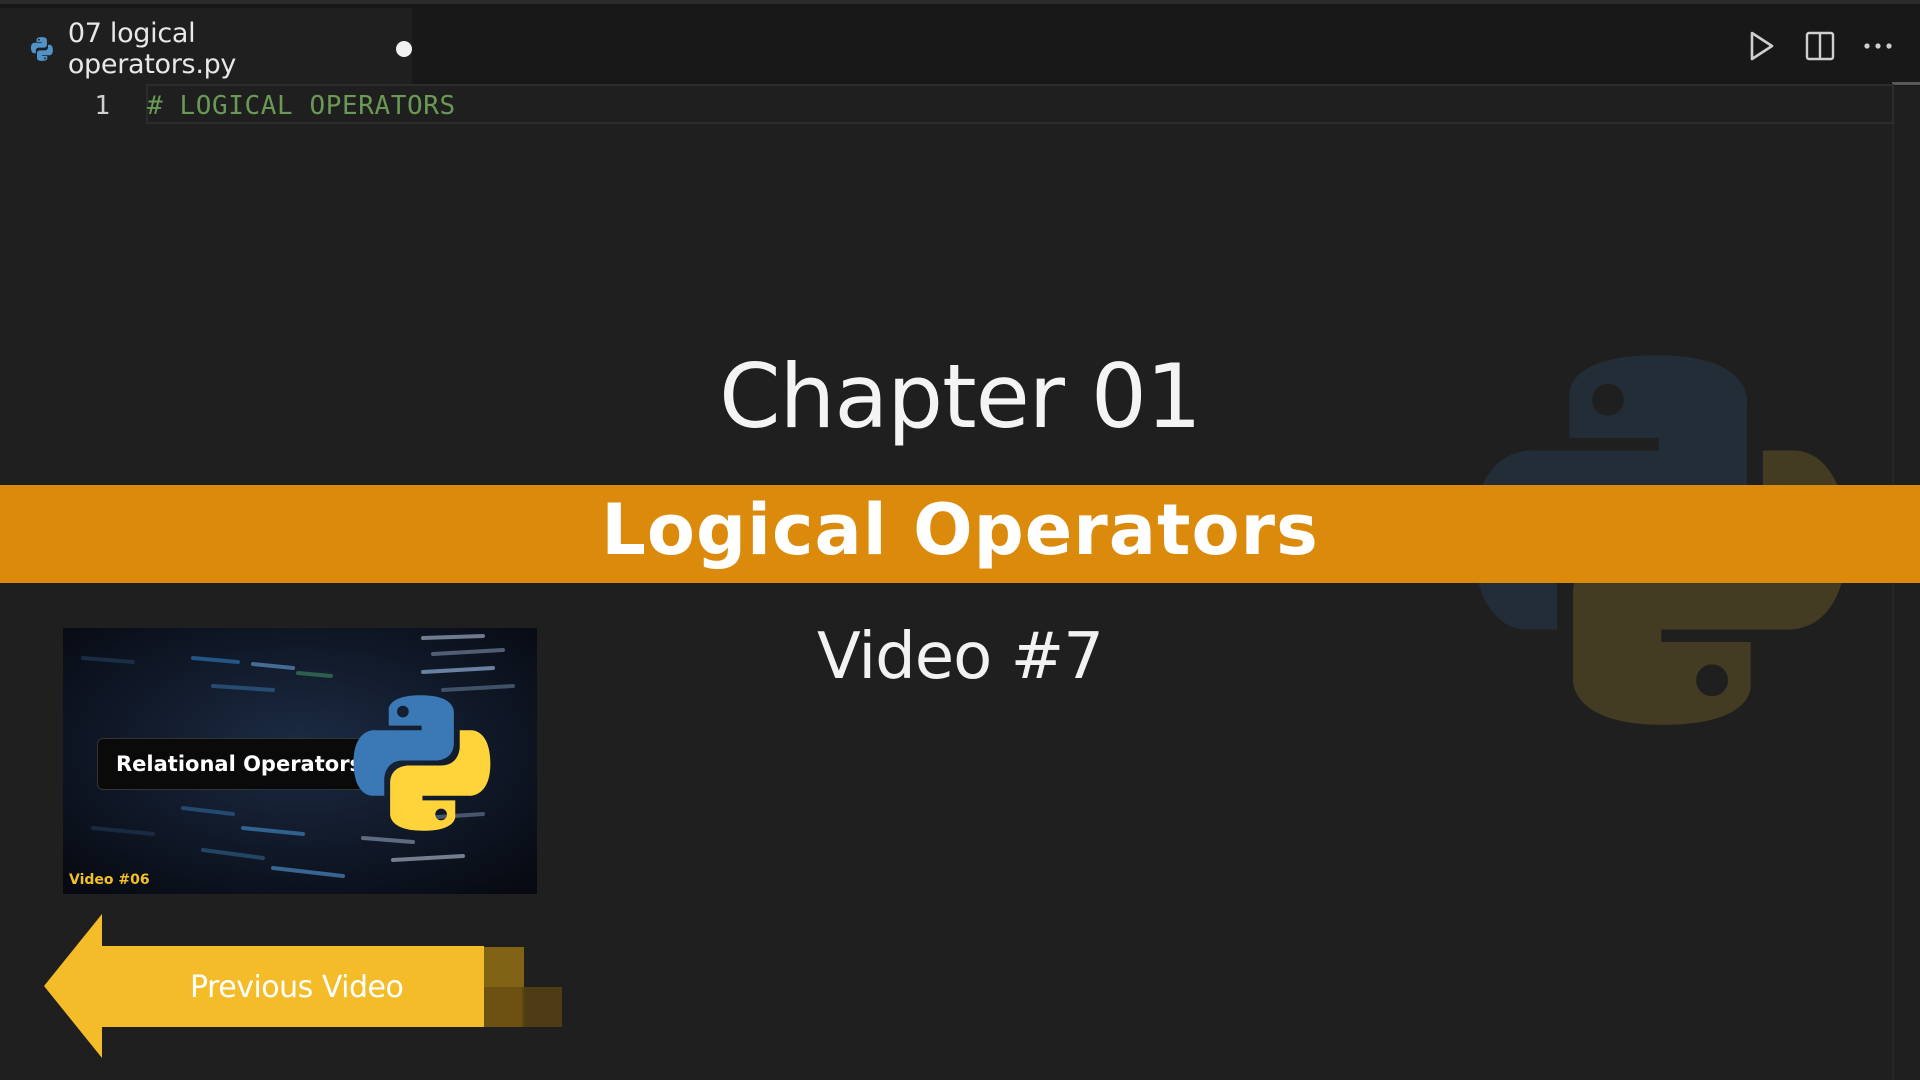 This screenshot has width=1920, height=1080. I want to click on split-editor-icon, so click(1820, 46).